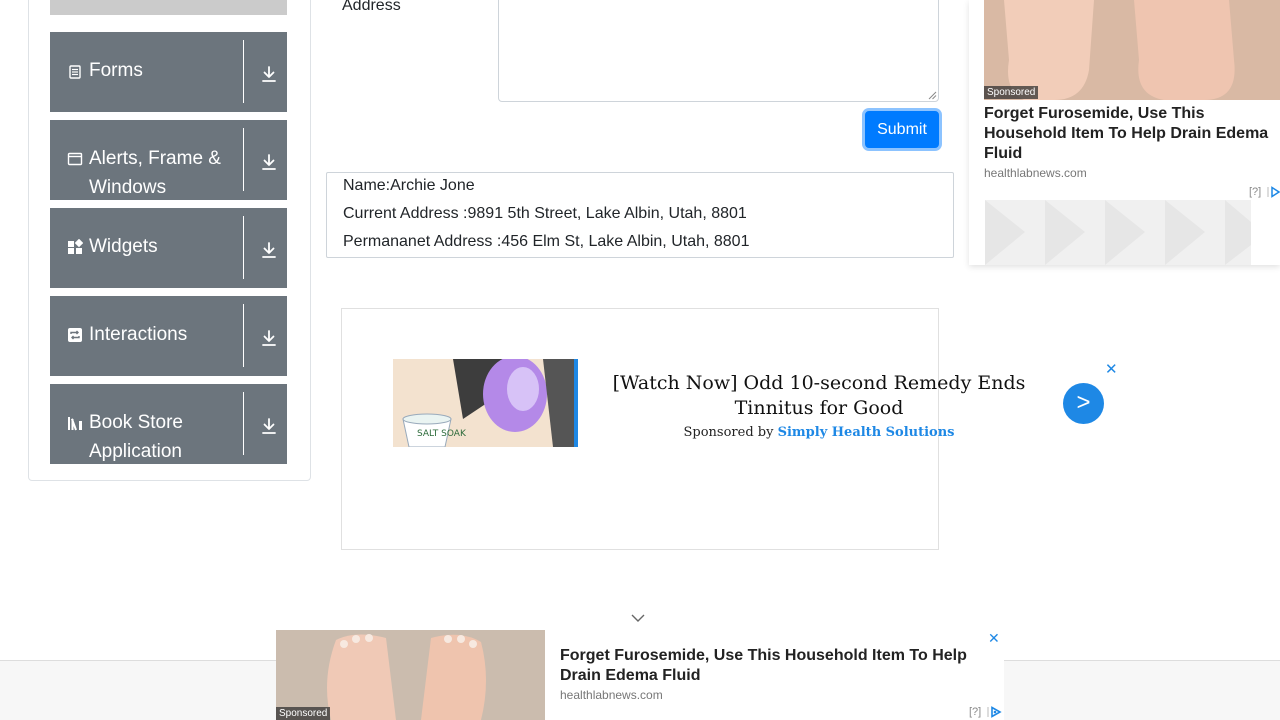 The width and height of the screenshot is (1280, 720). I want to click on interactions-icon, so click(75, 335).